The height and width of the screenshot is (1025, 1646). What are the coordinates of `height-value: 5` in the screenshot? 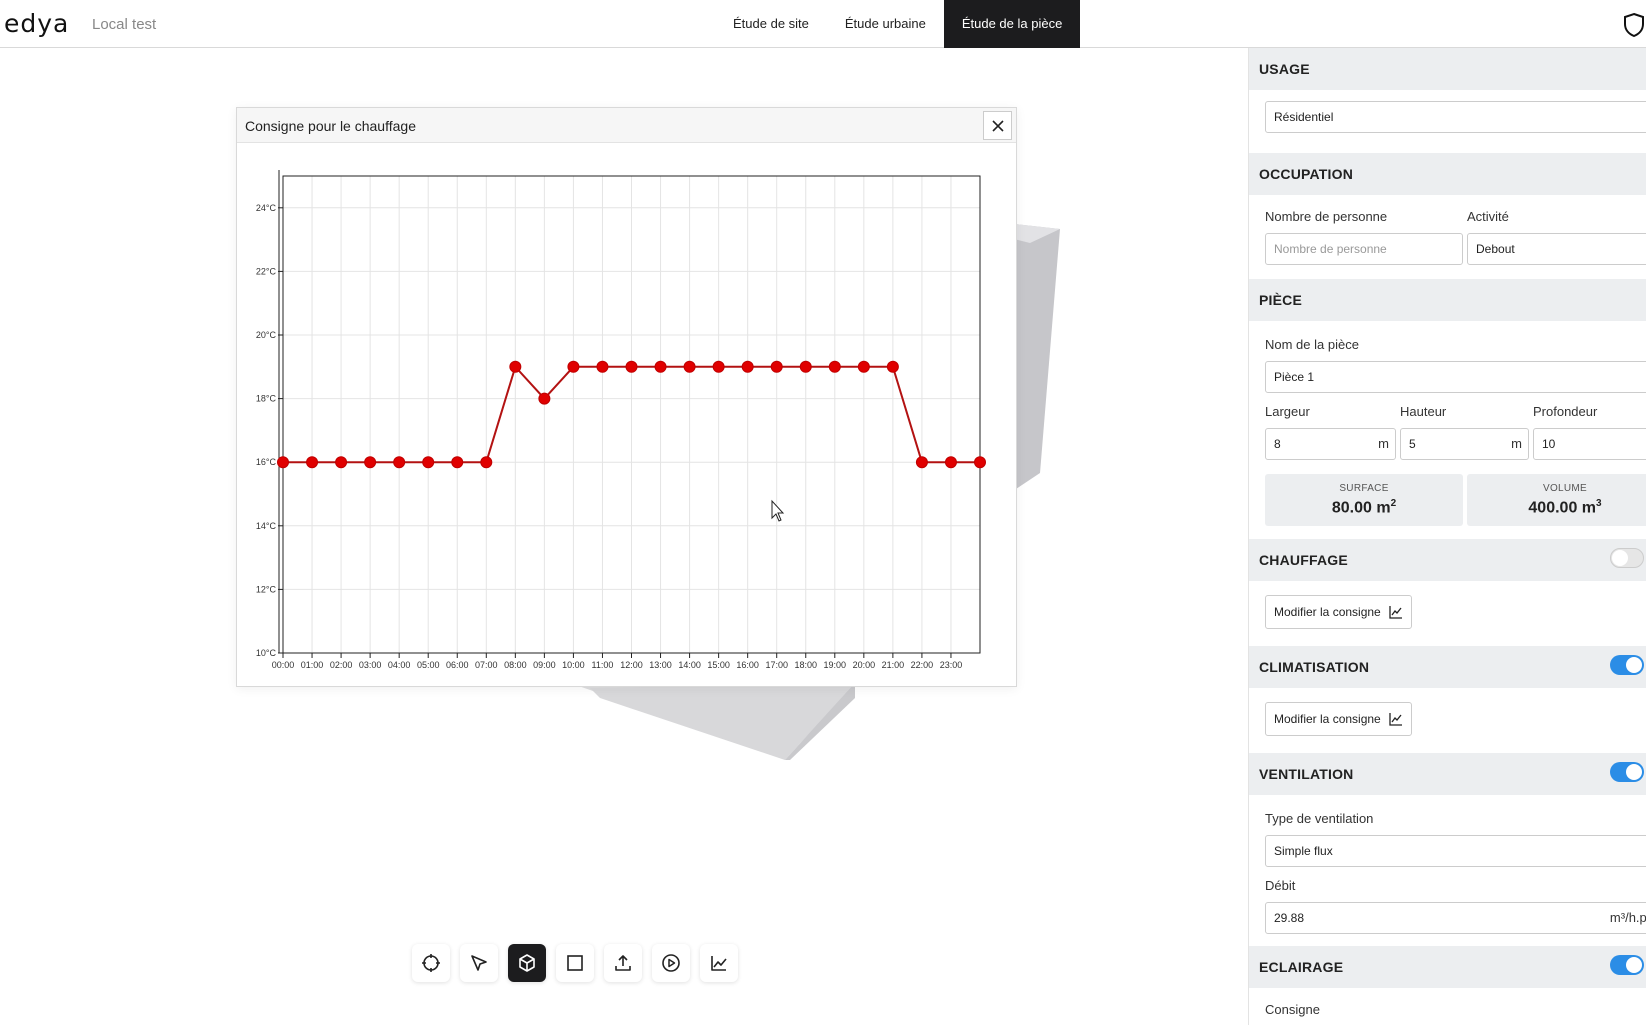 It's located at (1412, 444).